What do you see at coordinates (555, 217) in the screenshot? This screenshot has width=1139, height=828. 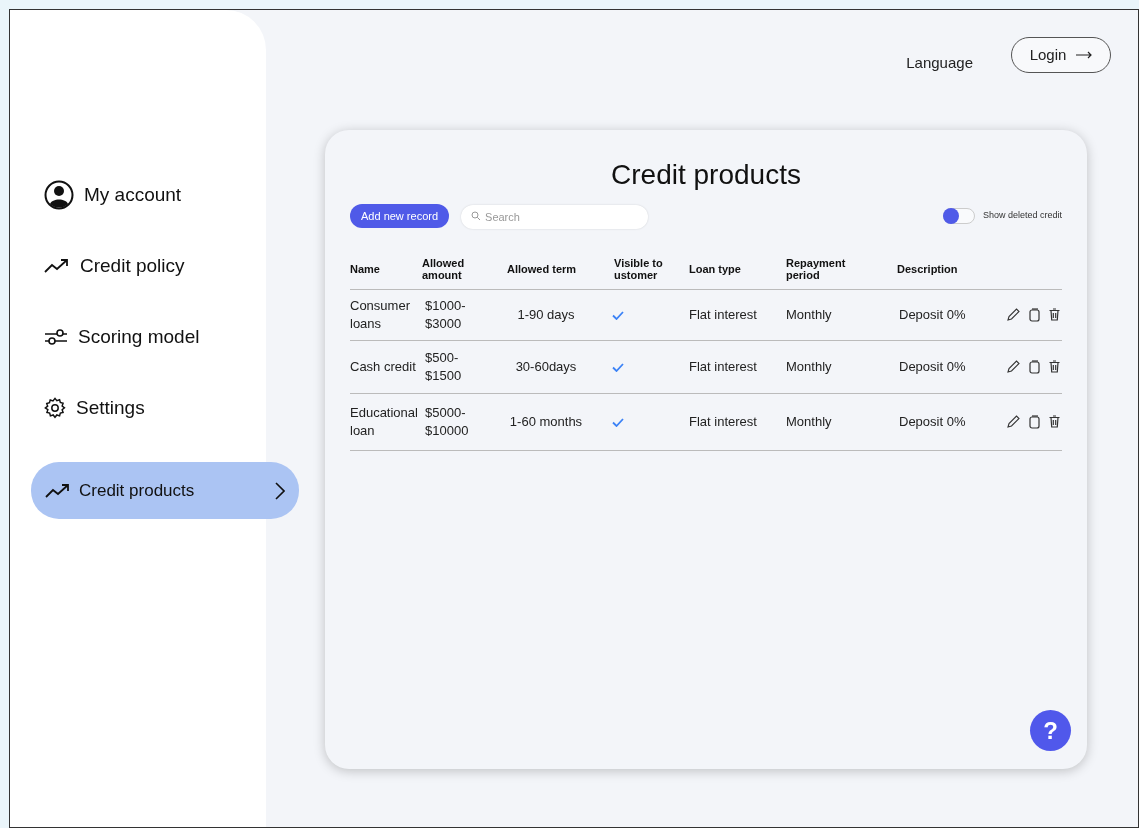 I see `search-field: Search` at bounding box center [555, 217].